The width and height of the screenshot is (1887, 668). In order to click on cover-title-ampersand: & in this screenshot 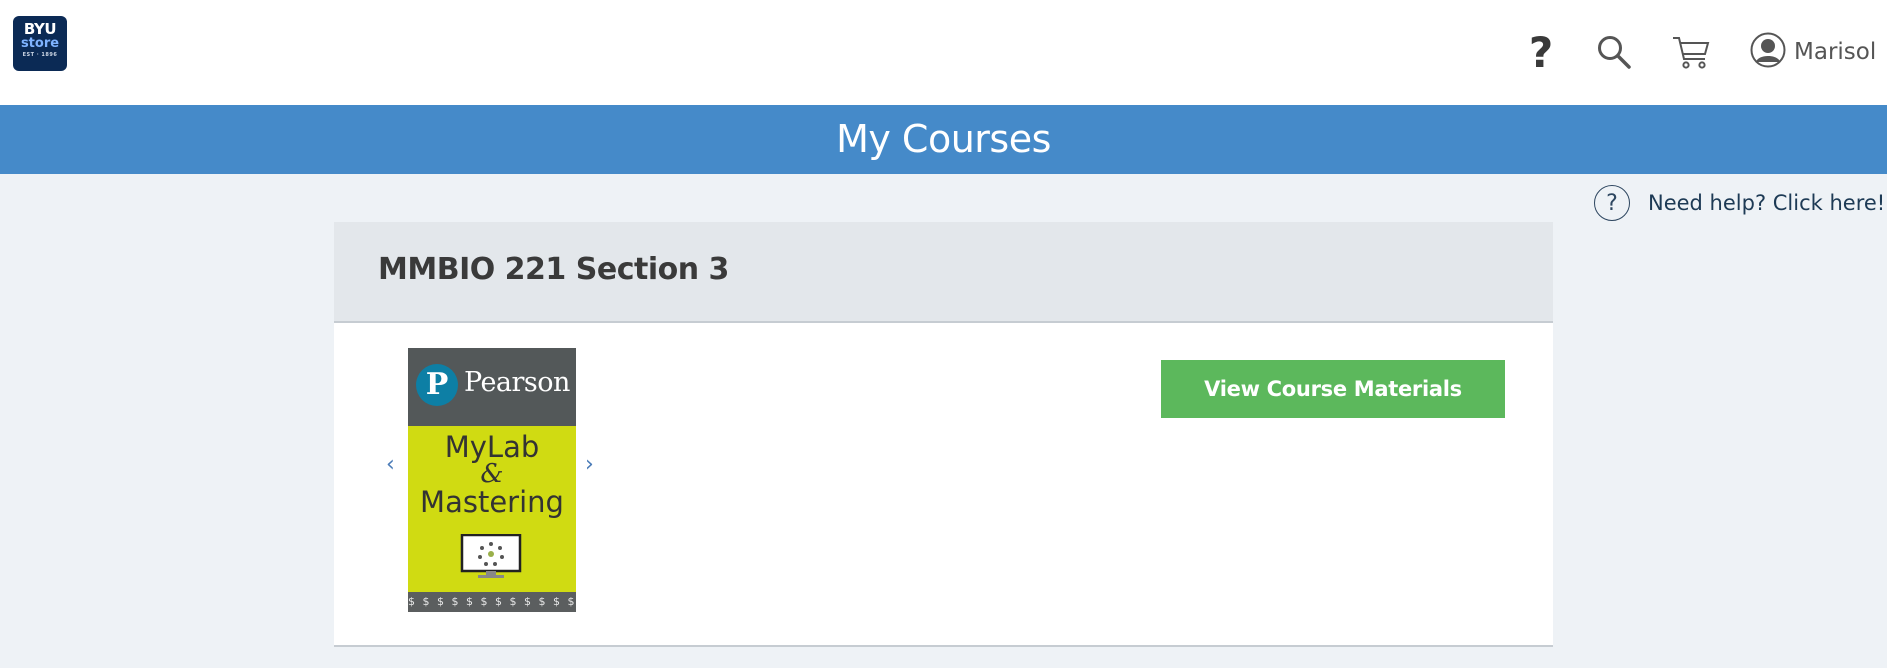, I will do `click(492, 474)`.